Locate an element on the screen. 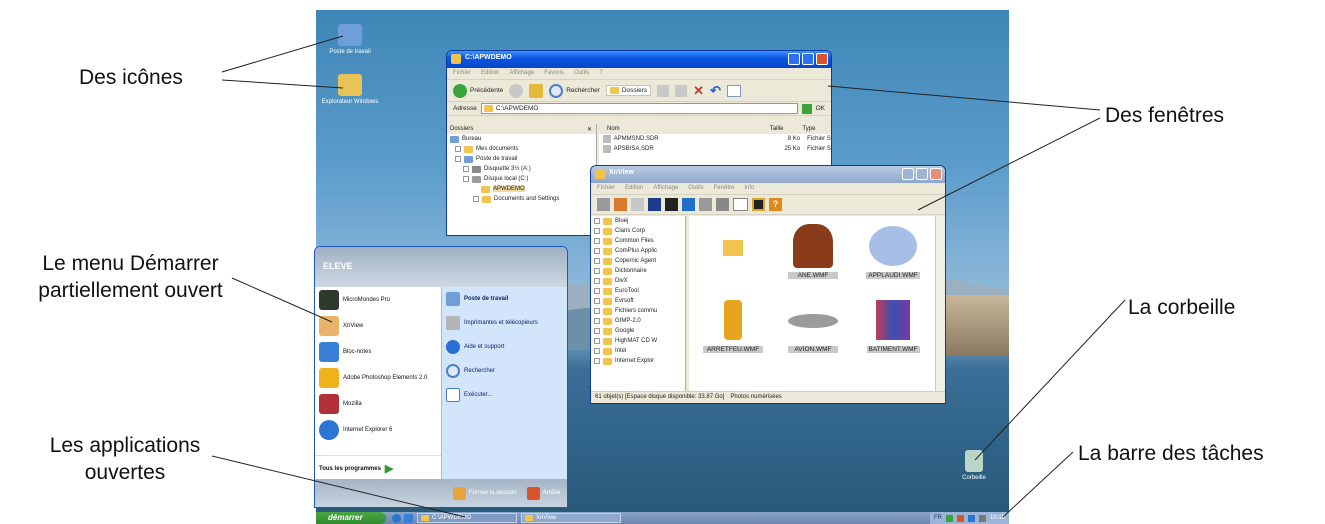  tree-item: Dictionnaire is located at coordinates (638, 271).